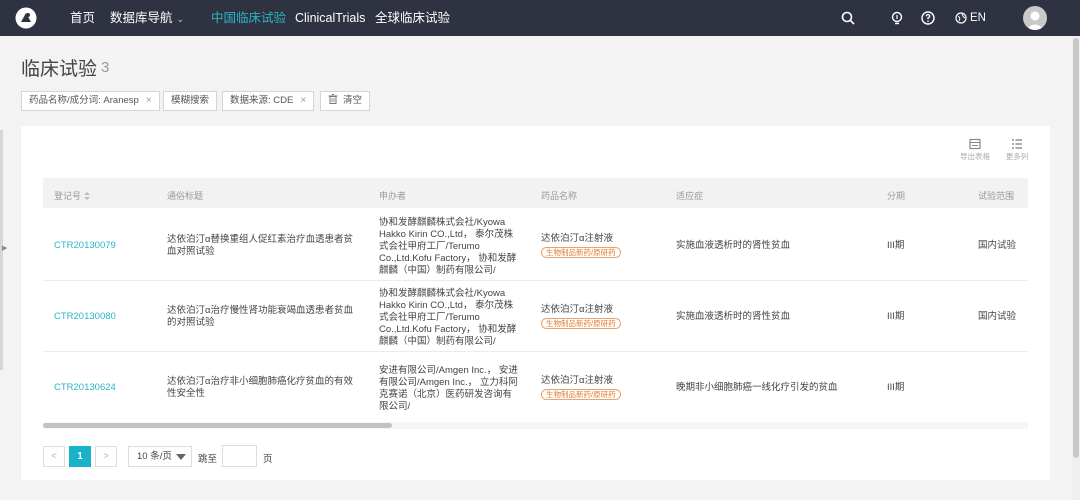  I want to click on header-registration-label: 登记号, so click(68, 196).